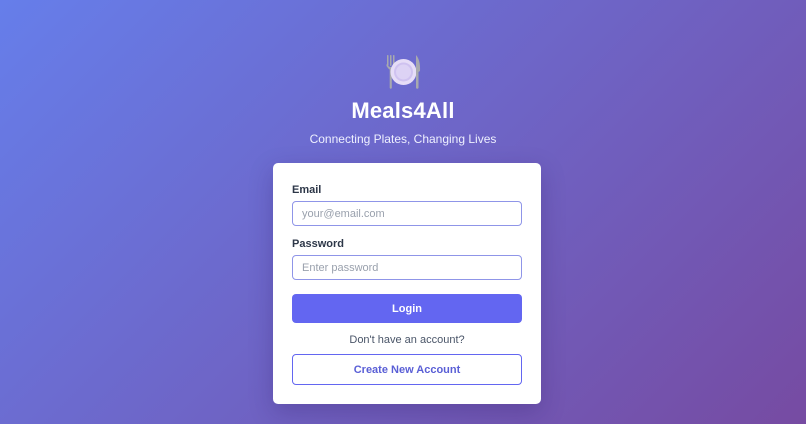 The image size is (806, 424). Describe the element at coordinates (407, 213) in the screenshot. I see `email-input` at that location.